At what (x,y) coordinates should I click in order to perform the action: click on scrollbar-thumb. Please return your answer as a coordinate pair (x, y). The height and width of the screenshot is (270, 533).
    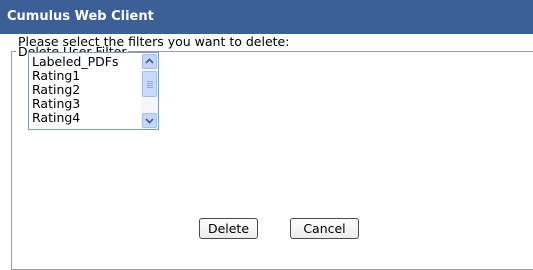
    Looking at the image, I should click on (149, 84).